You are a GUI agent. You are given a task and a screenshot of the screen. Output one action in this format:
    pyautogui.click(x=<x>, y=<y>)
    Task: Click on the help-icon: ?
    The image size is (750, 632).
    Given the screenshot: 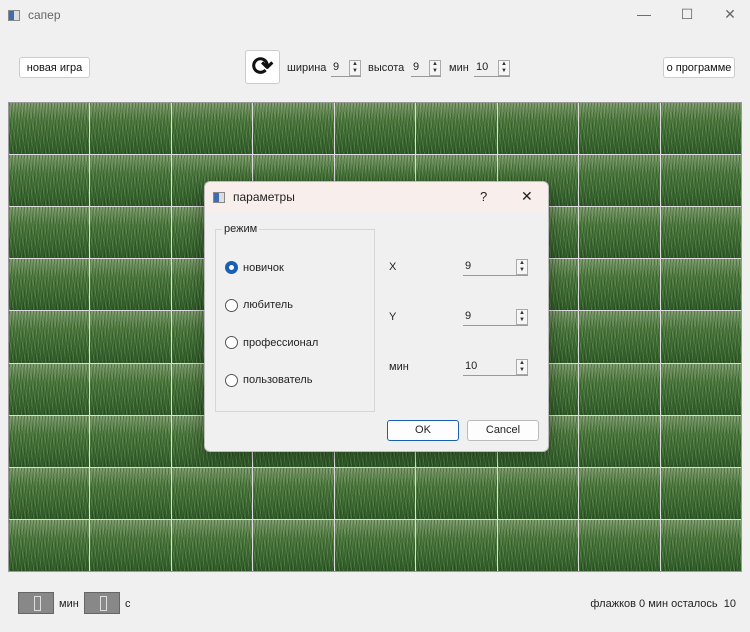 What is the action you would take?
    pyautogui.click(x=483, y=196)
    